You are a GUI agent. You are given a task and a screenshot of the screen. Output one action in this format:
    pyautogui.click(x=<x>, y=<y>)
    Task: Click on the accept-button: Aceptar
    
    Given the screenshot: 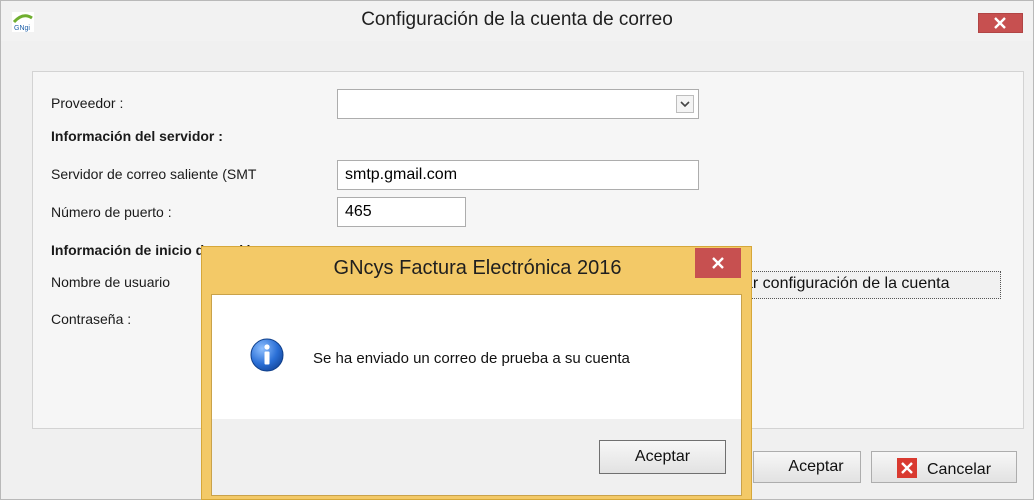 What is the action you would take?
    pyautogui.click(x=807, y=467)
    